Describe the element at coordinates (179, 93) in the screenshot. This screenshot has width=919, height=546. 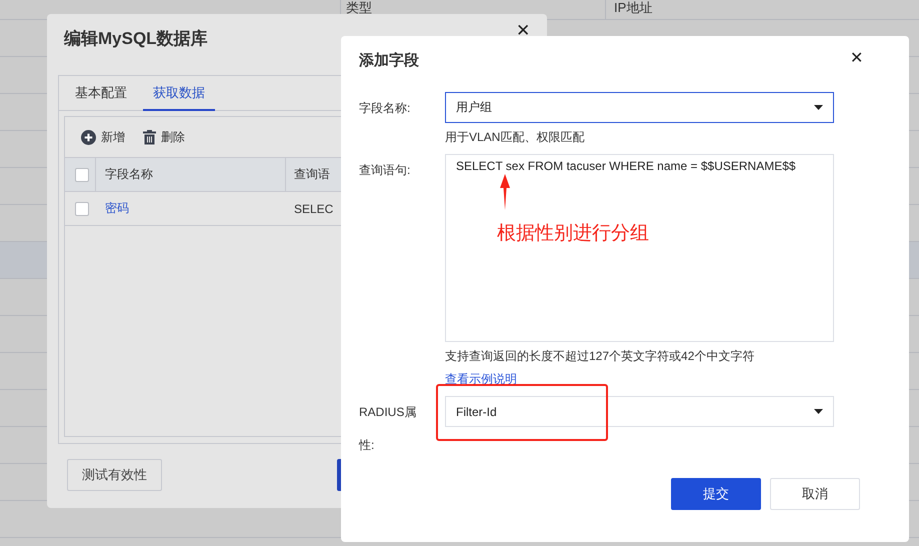
I see `tab: 获取数据` at that location.